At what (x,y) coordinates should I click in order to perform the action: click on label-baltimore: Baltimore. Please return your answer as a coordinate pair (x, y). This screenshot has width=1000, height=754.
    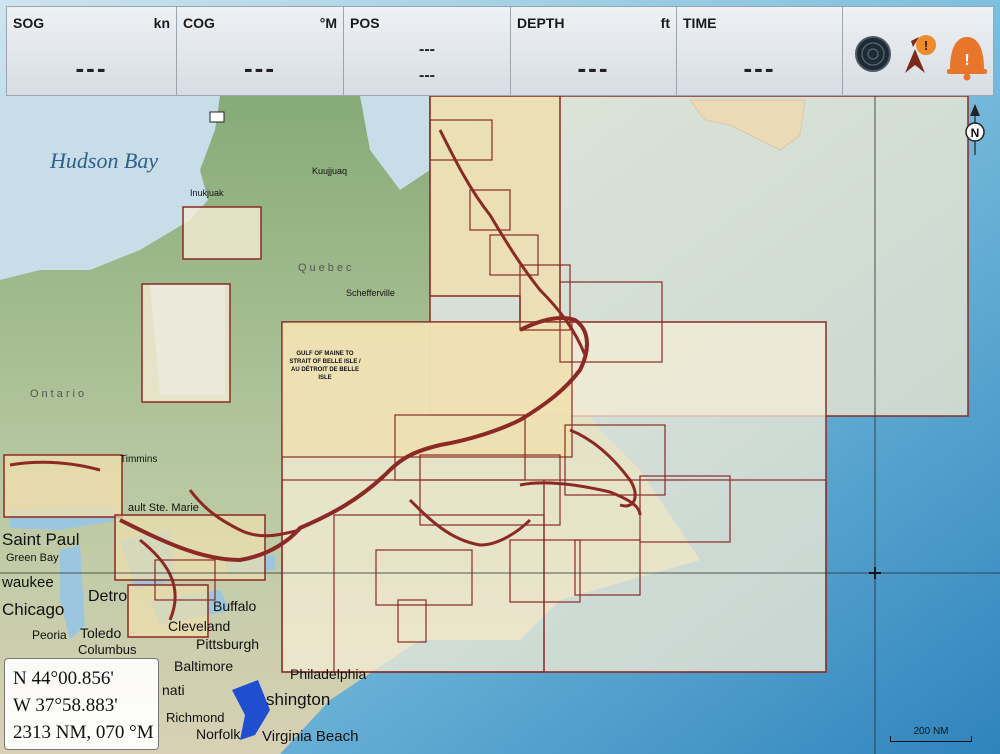
    Looking at the image, I should click on (204, 666).